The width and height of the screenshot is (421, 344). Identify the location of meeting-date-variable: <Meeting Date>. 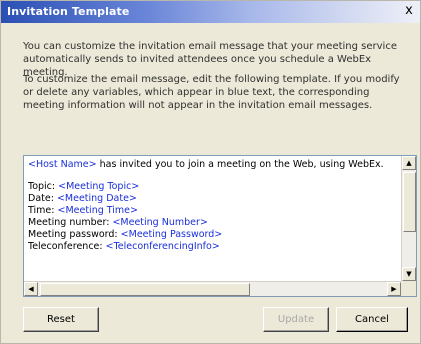
(97, 198).